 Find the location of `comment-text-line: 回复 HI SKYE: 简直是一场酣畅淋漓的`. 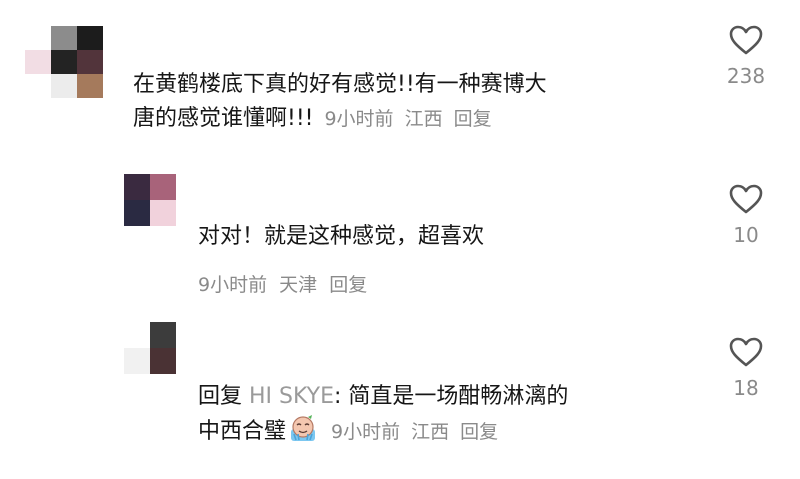

comment-text-line: 回复 HI SKYE: 简直是一场酣畅淋漓的 is located at coordinates (383, 397).